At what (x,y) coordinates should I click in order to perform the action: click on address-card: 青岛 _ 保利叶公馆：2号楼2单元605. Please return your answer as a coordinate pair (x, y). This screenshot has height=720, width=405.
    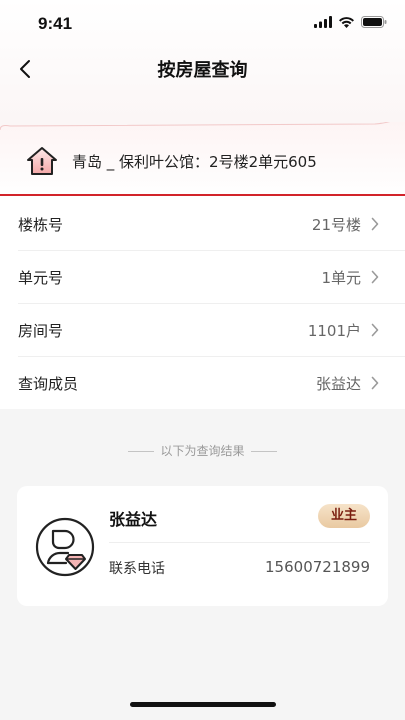
    Looking at the image, I should click on (202, 160).